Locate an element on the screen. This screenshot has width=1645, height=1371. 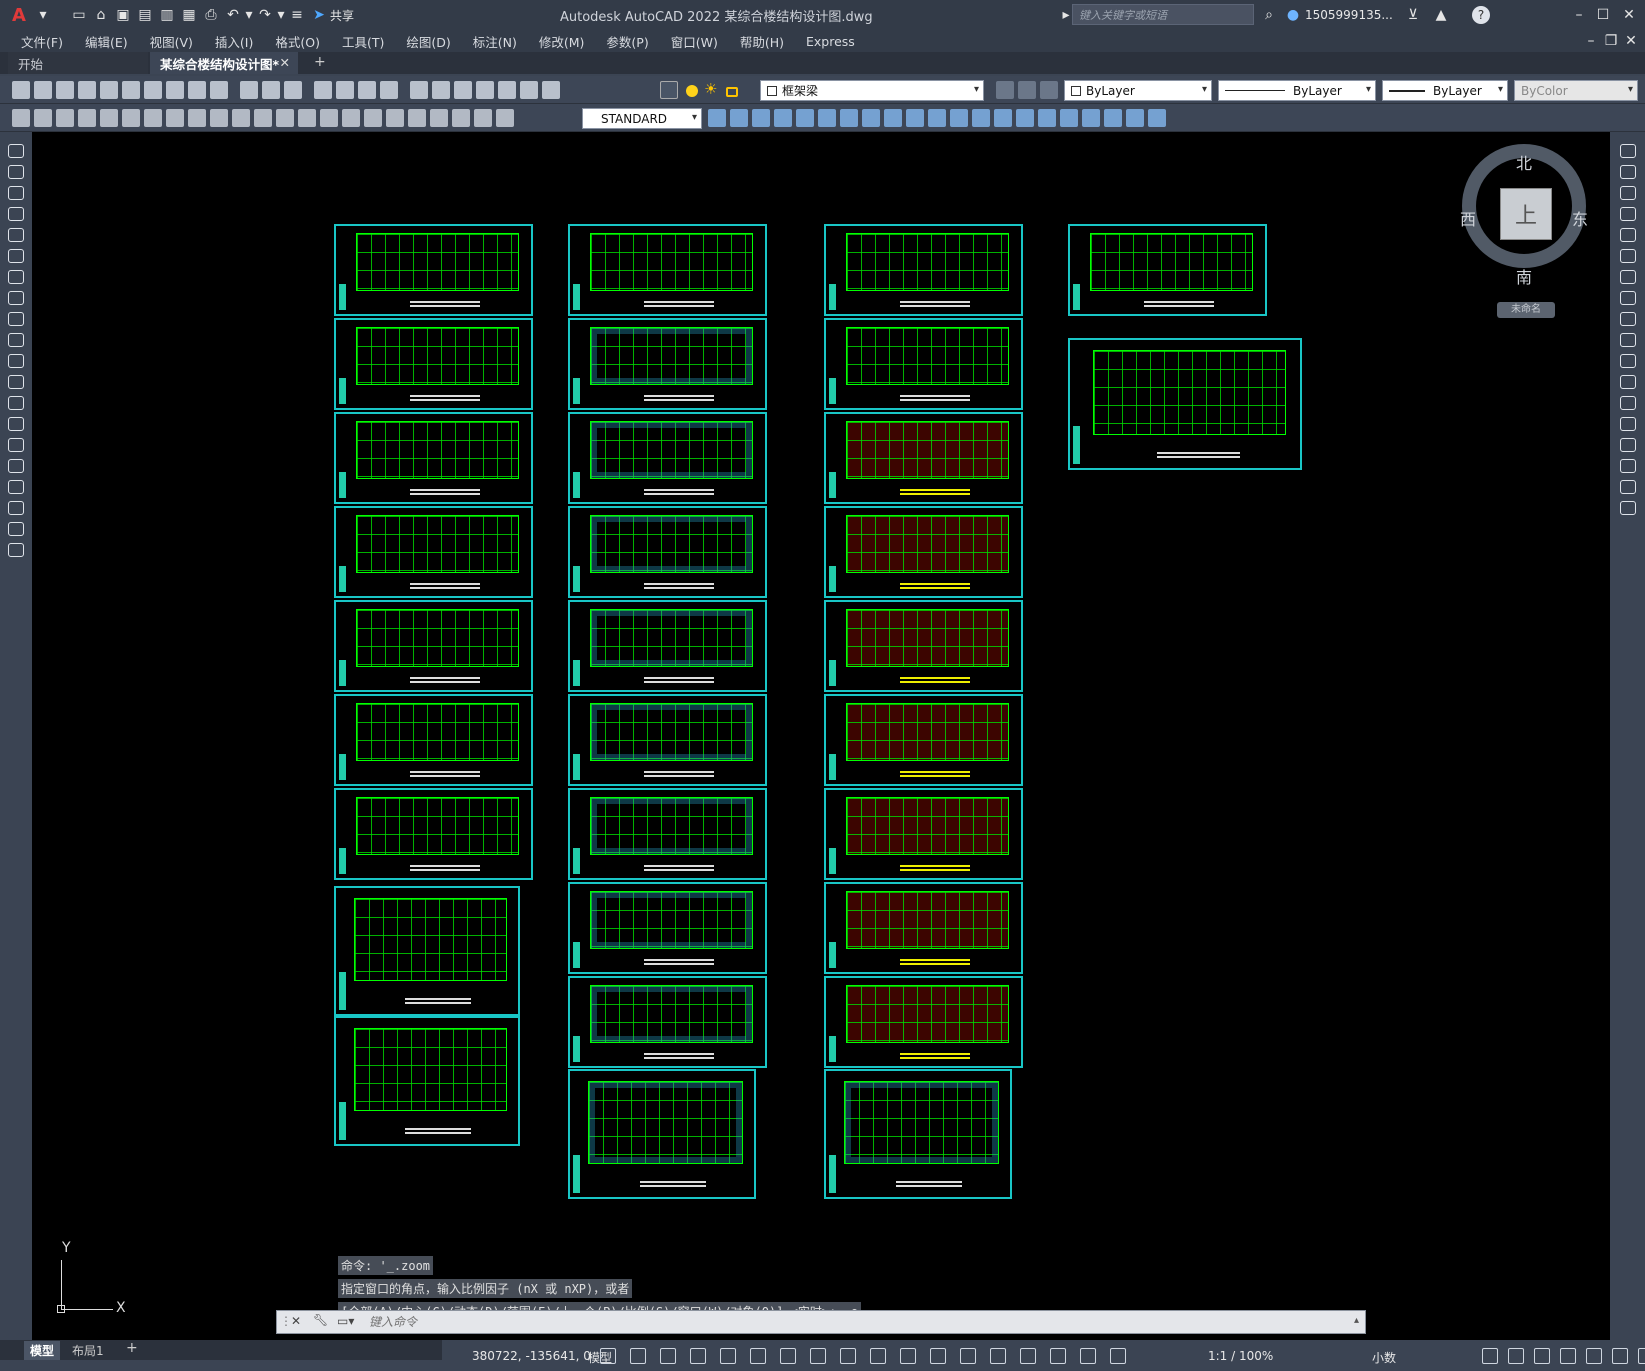
save-icon is located at coordinates (65, 90).